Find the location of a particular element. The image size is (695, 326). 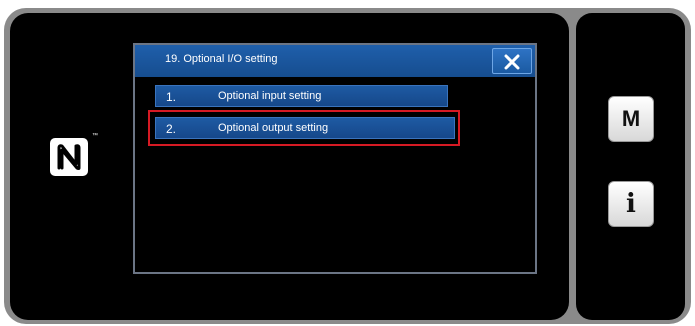

side-panel is located at coordinates (630, 166).